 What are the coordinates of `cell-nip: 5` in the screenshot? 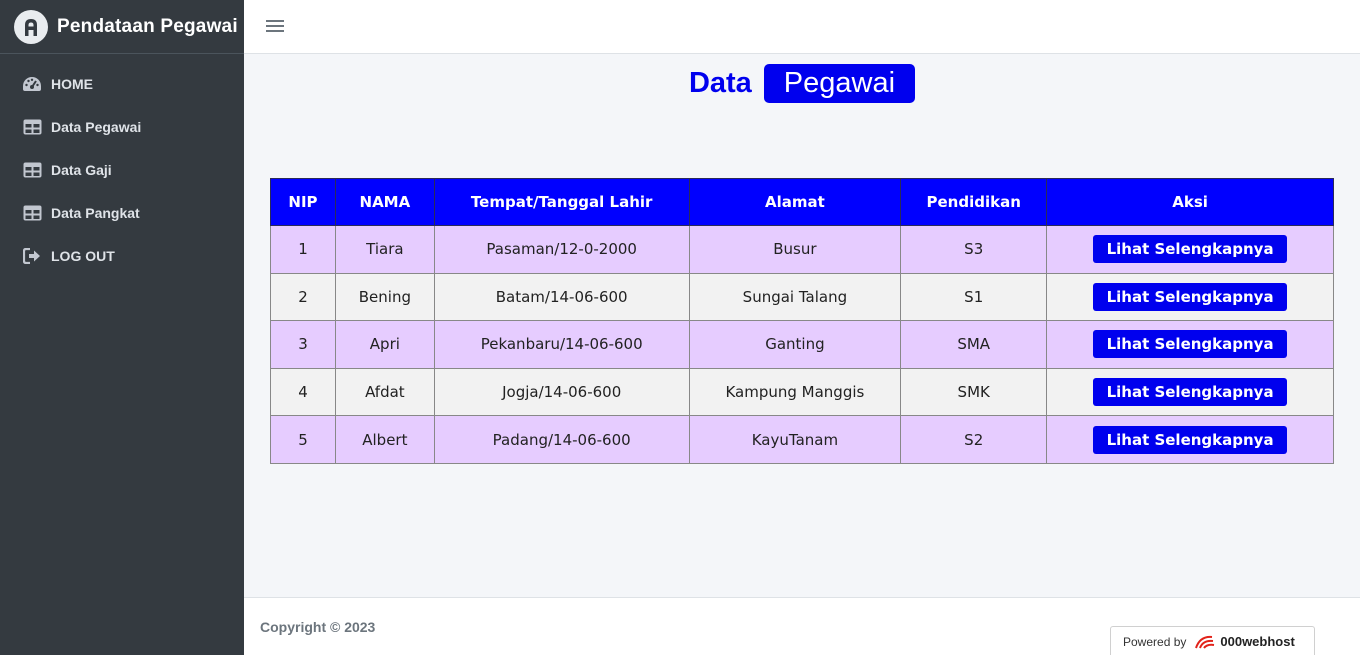 It's located at (303, 439).